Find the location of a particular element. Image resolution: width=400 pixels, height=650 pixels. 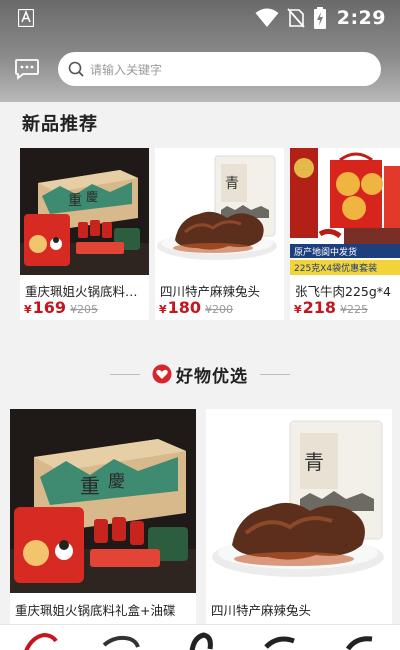

app-notification-icon is located at coordinates (26, 18).